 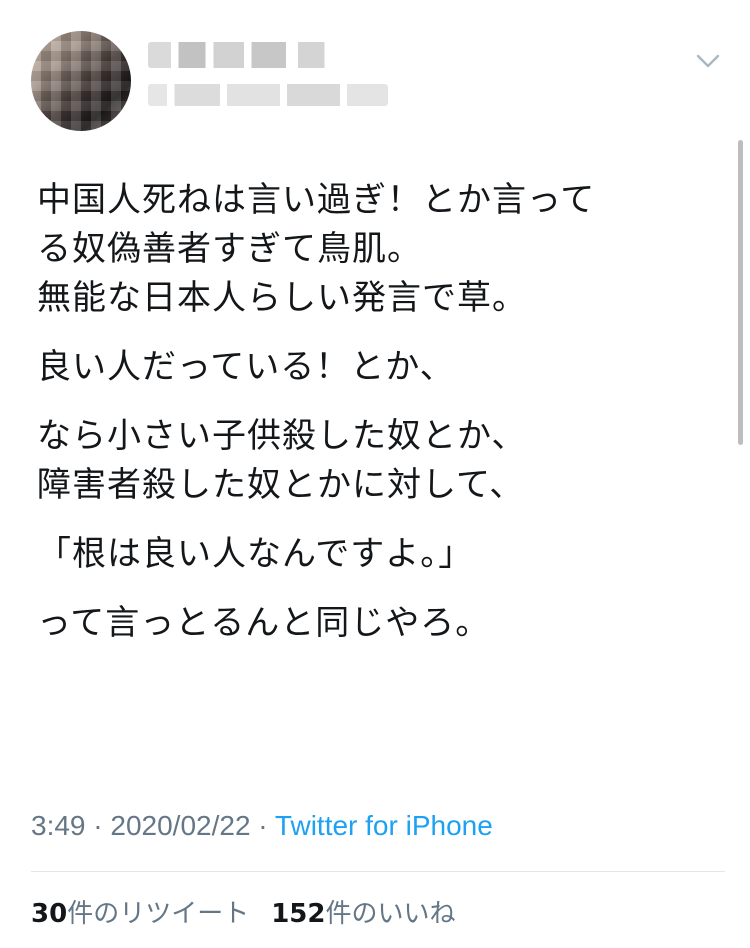 I want to click on likes-label: 件のいいね, so click(x=390, y=914).